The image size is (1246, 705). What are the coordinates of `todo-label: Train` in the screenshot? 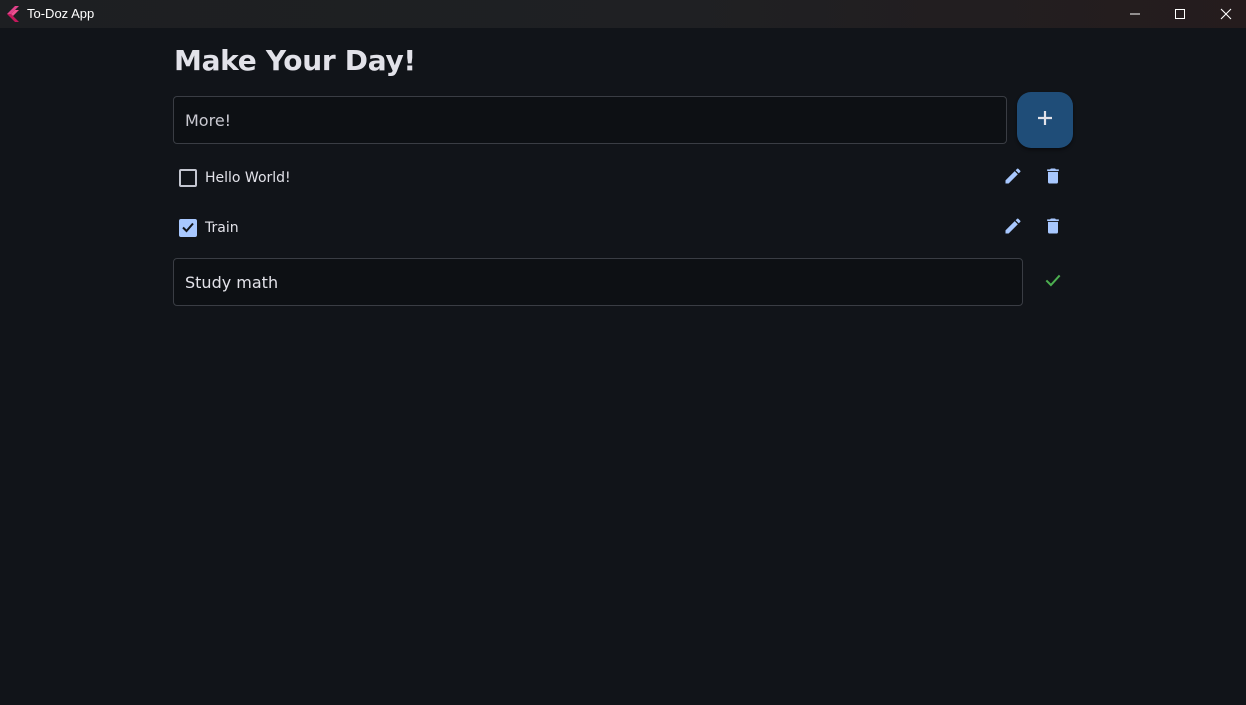 It's located at (222, 228).